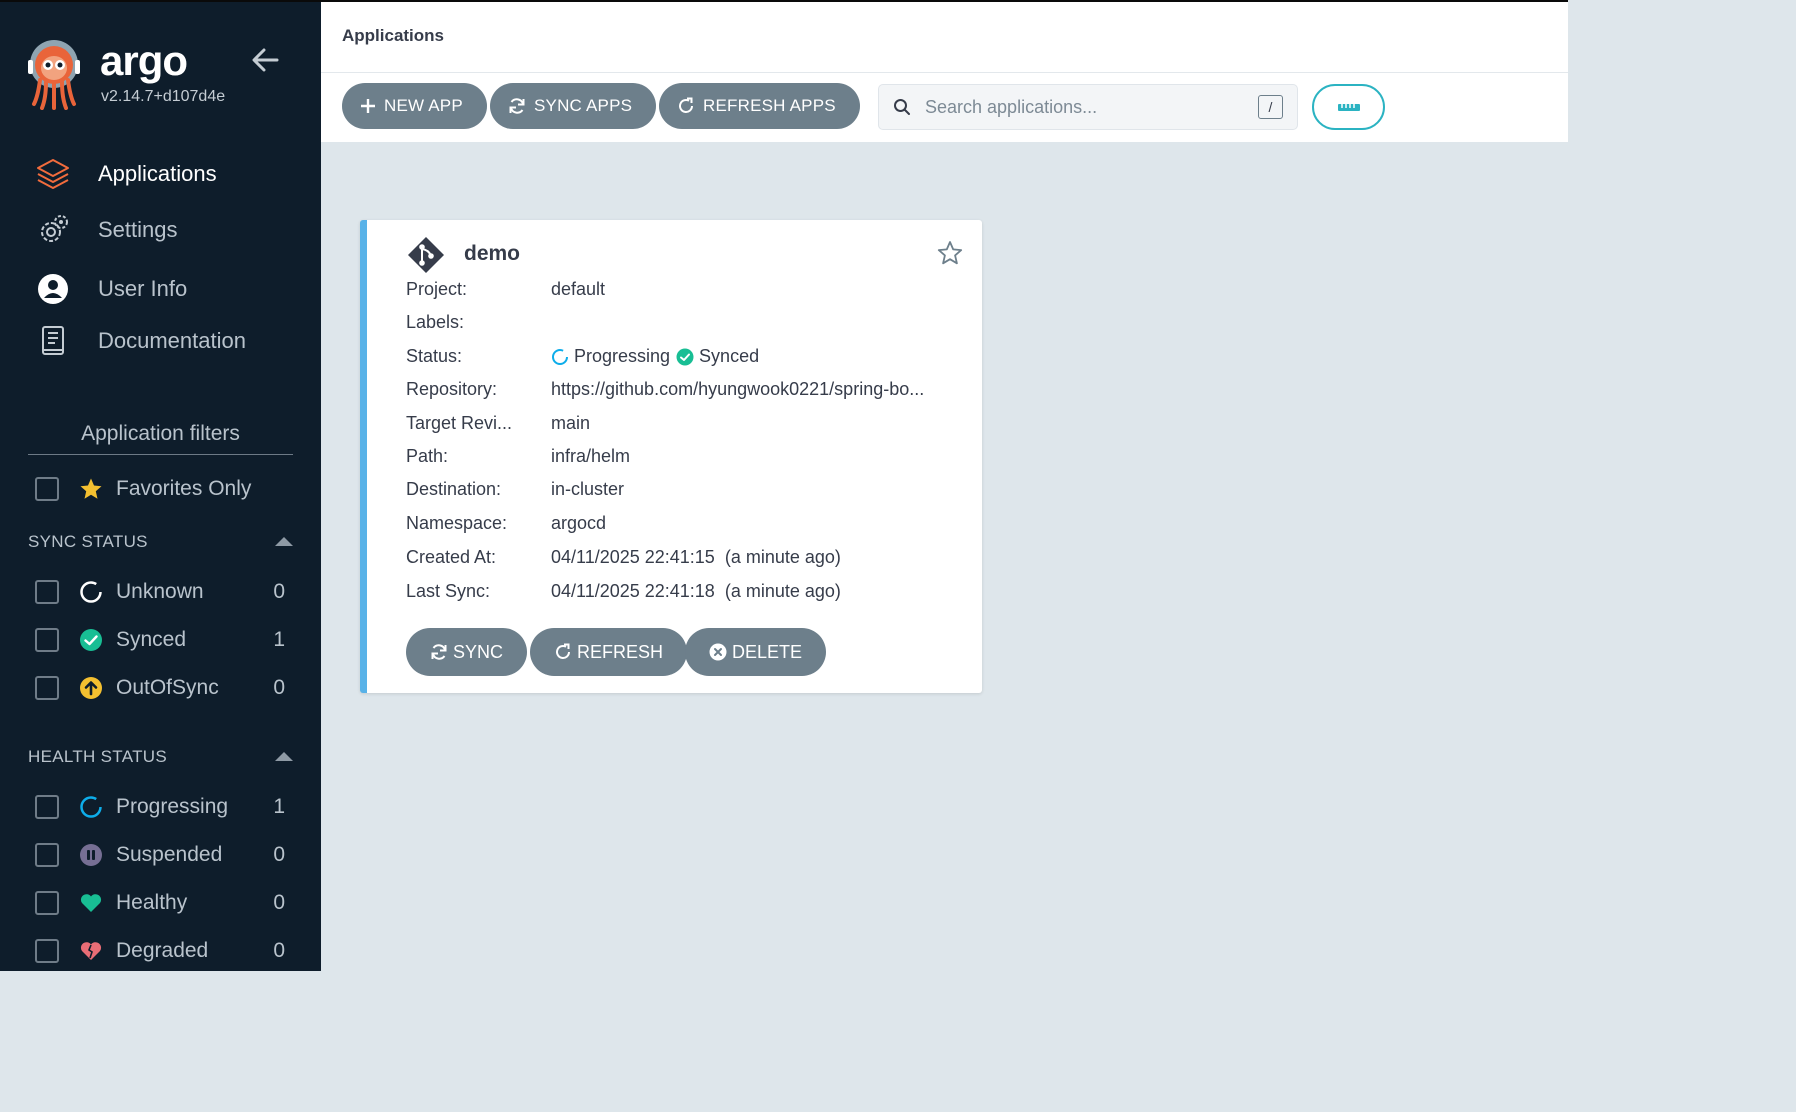  What do you see at coordinates (718, 652) in the screenshot?
I see `close-circle-icon` at bounding box center [718, 652].